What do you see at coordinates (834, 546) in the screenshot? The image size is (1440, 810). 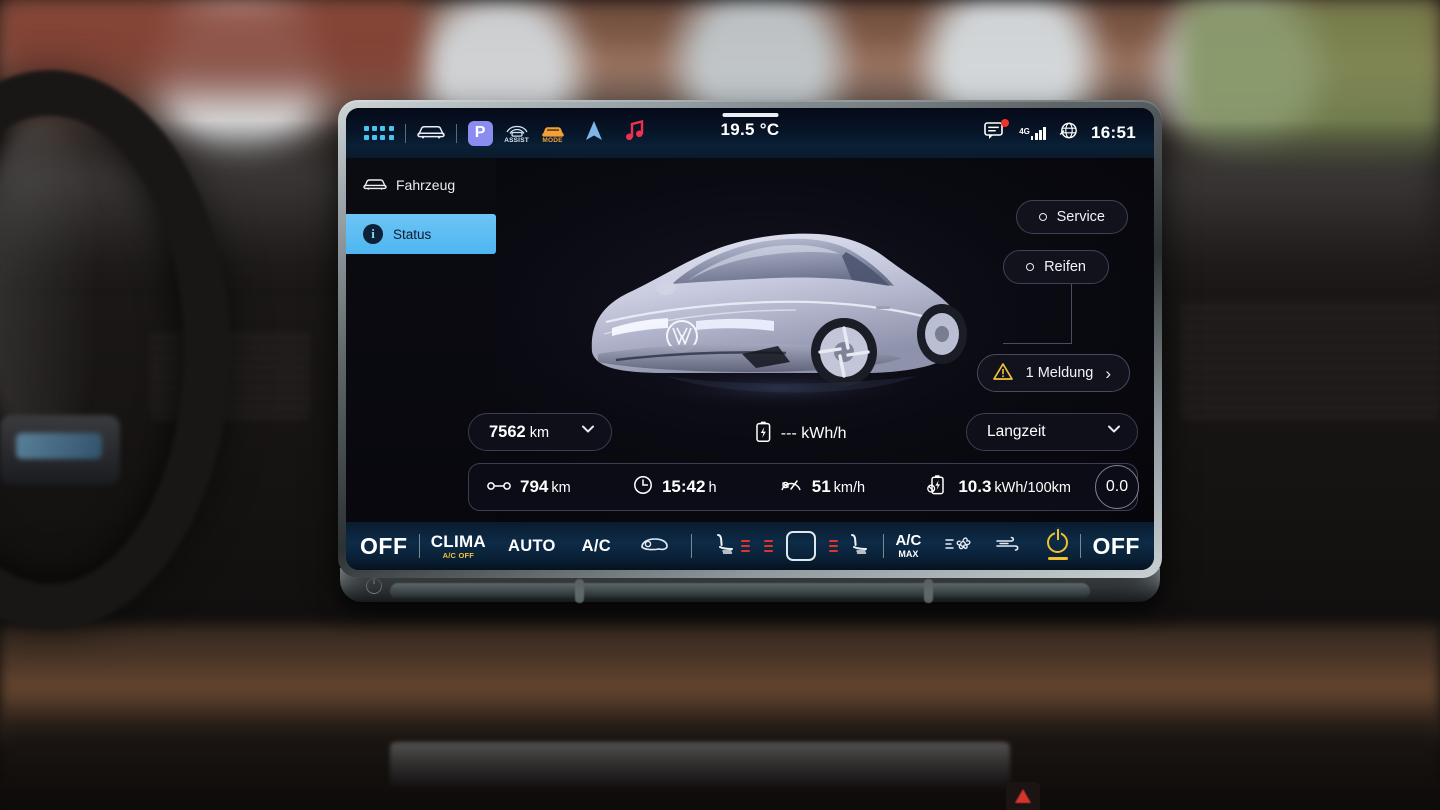 I see `heated-seat-right-level` at bounding box center [834, 546].